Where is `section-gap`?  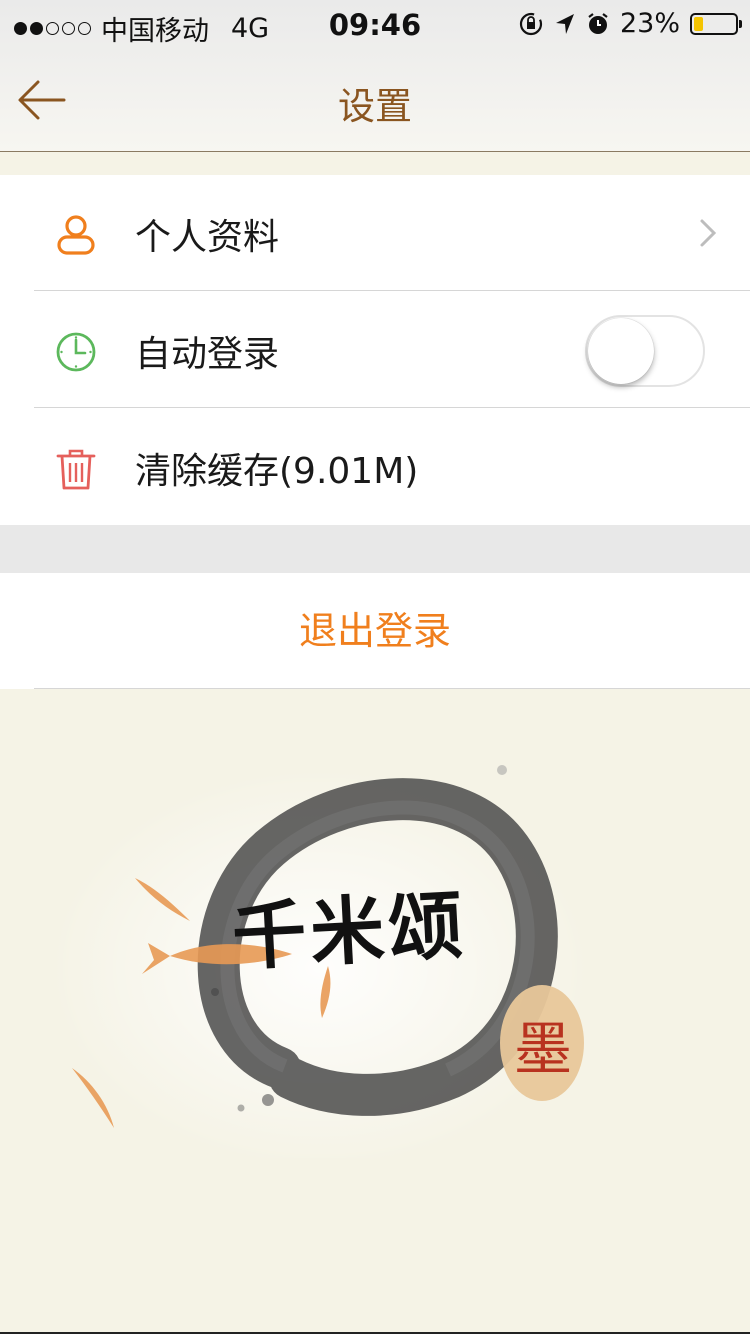
section-gap is located at coordinates (375, 549).